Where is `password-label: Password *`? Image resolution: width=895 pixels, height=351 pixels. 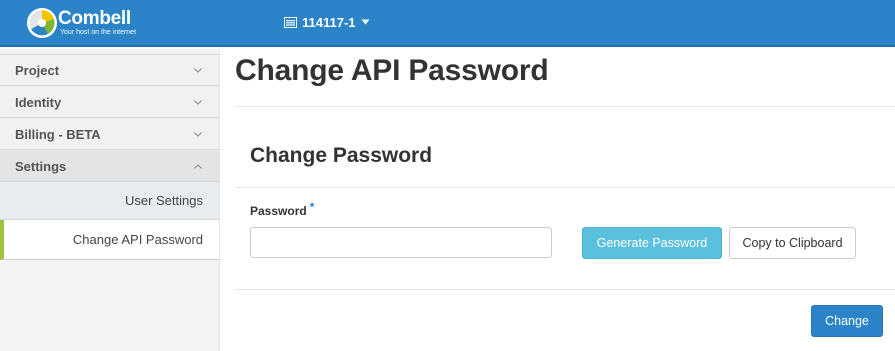
password-label: Password * is located at coordinates (282, 209).